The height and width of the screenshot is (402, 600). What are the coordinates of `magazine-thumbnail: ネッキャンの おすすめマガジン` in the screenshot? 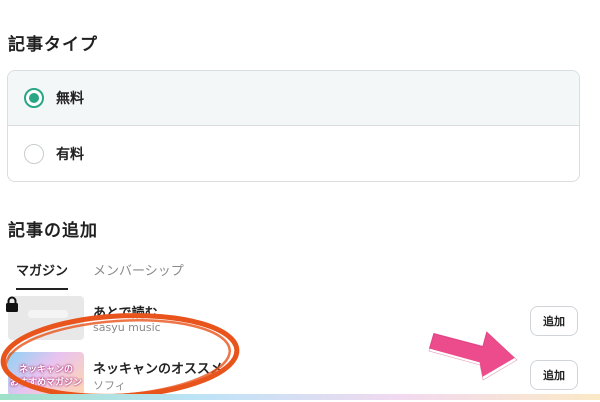 It's located at (46, 374).